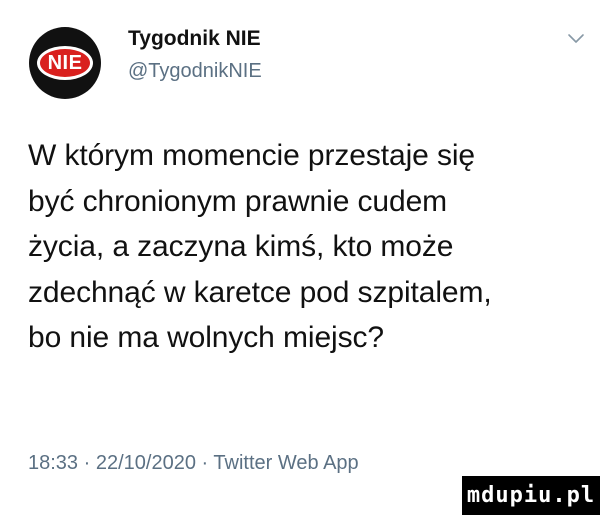 The height and width of the screenshot is (515, 600). I want to click on chevron-down-icon, so click(576, 39).